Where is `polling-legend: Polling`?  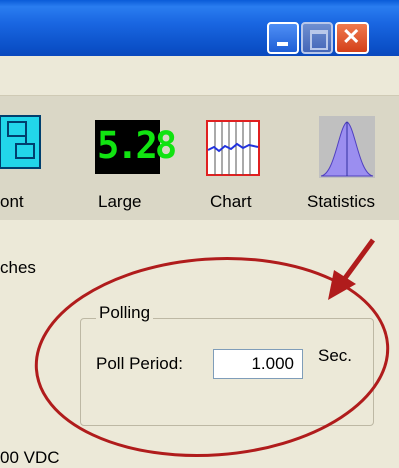 polling-legend: Polling is located at coordinates (125, 313).